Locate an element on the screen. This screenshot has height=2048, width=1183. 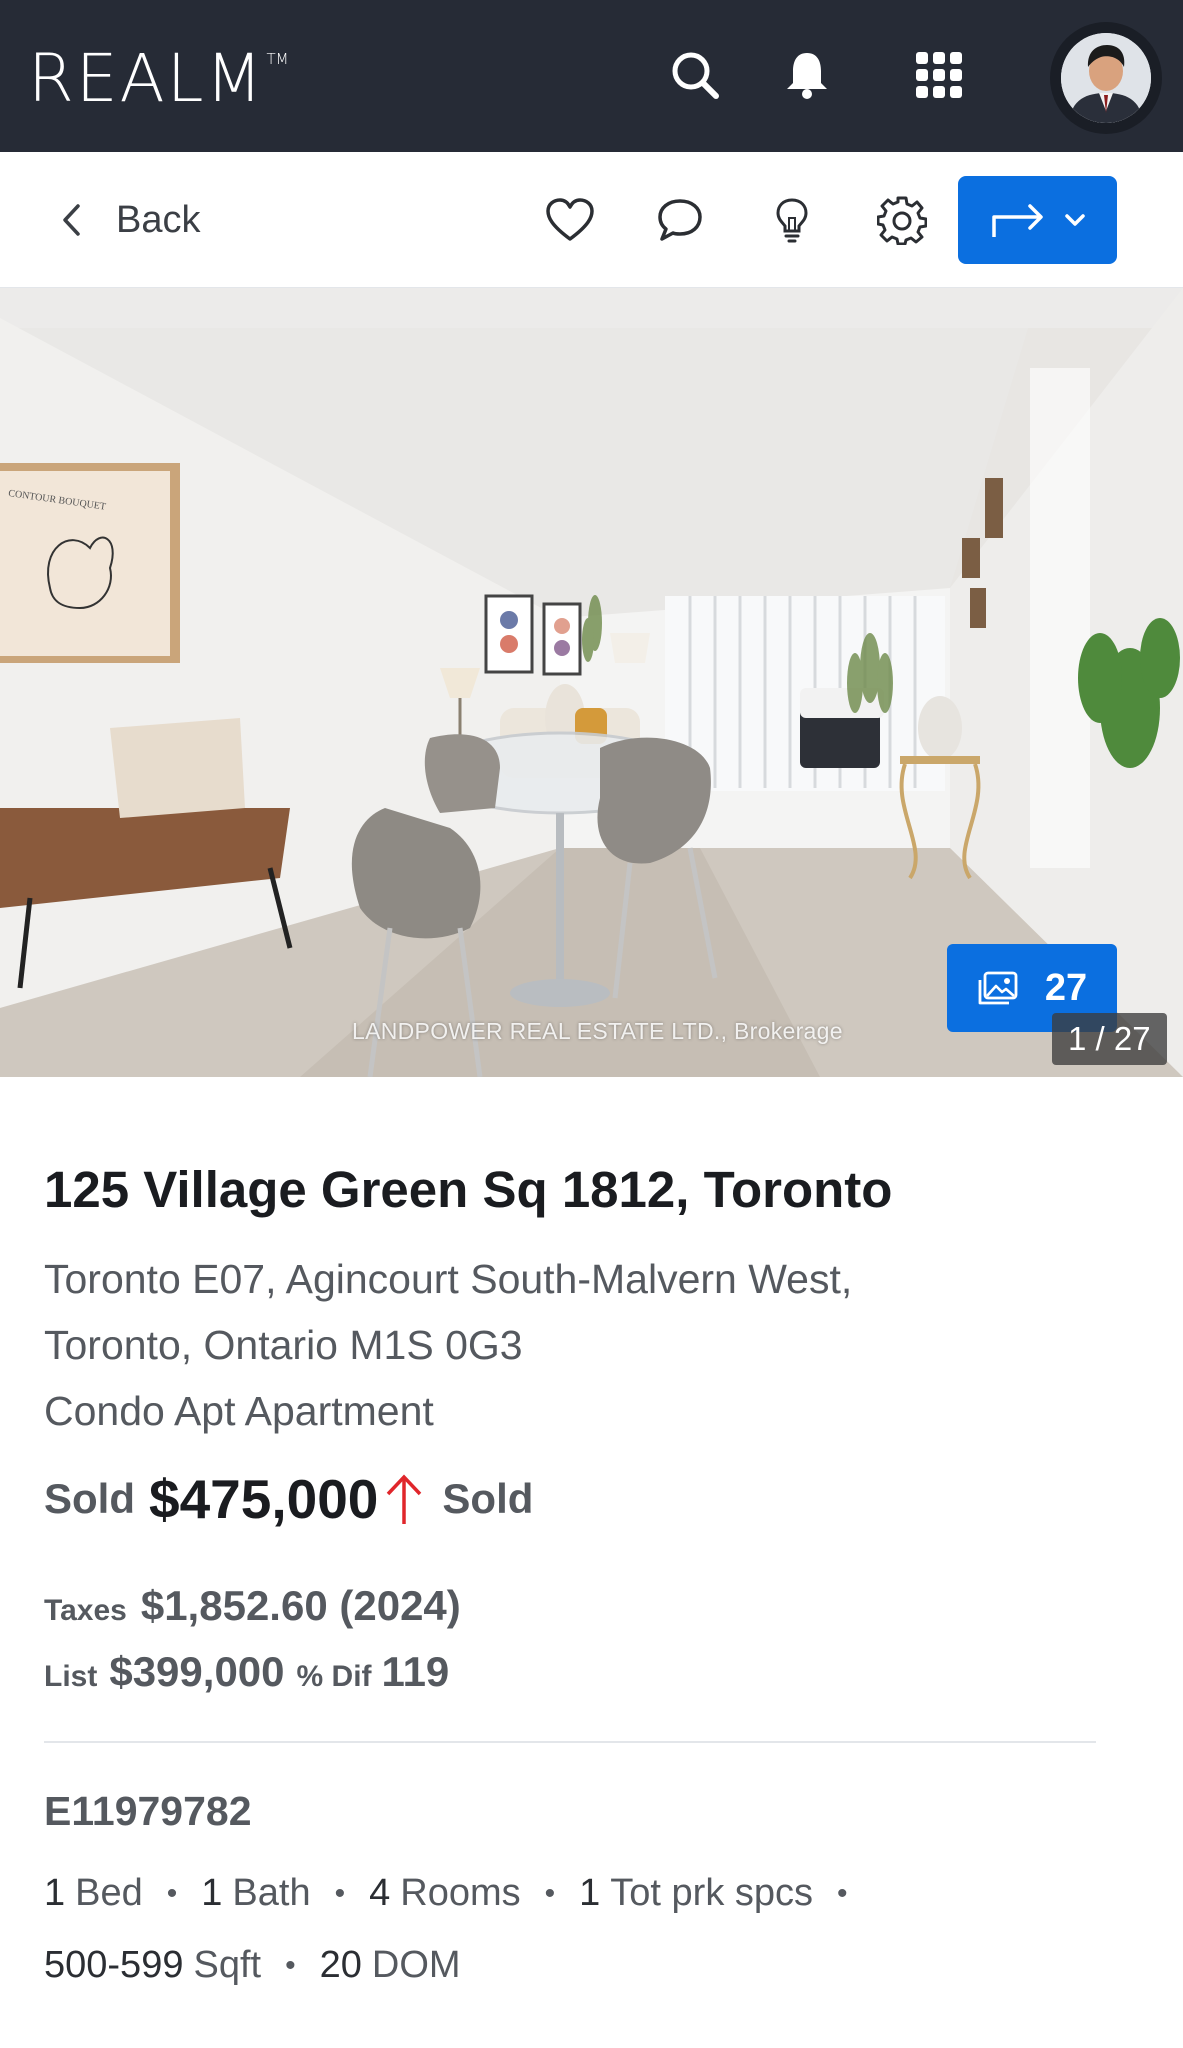
rooms-count: 4 is located at coordinates (380, 1893).